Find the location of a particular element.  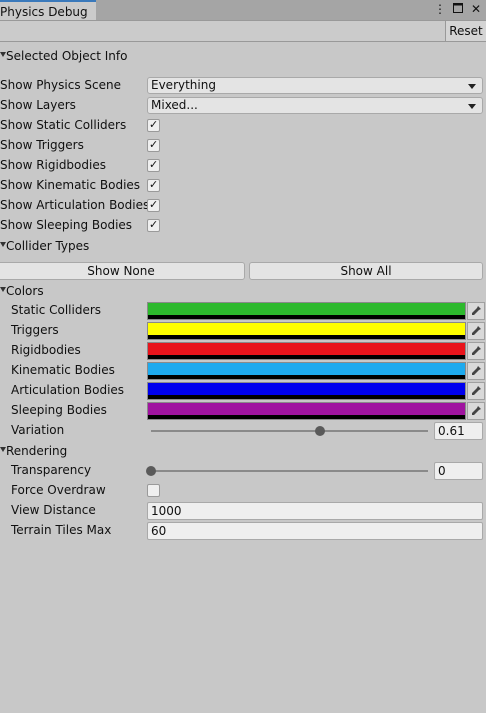

show-buttons-row: Show None Show All is located at coordinates (243, 271).